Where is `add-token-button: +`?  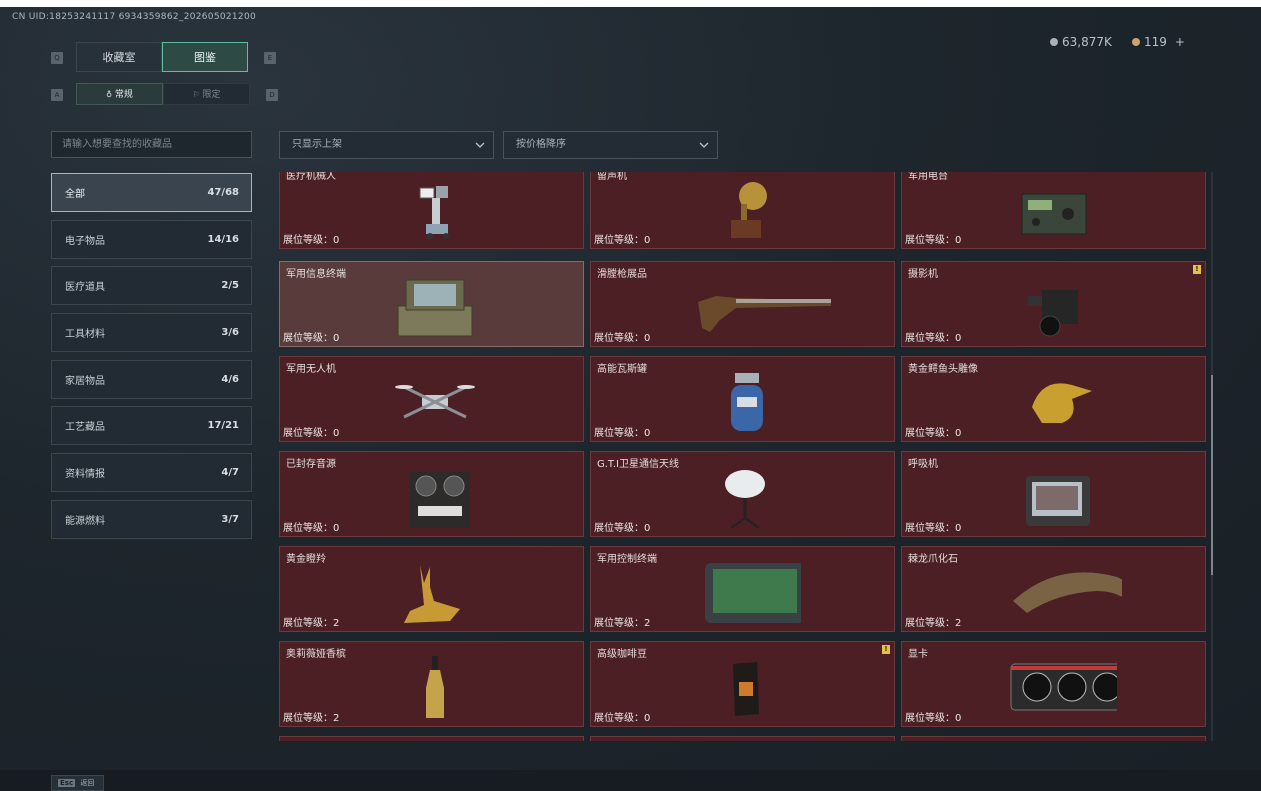 add-token-button: + is located at coordinates (1180, 42).